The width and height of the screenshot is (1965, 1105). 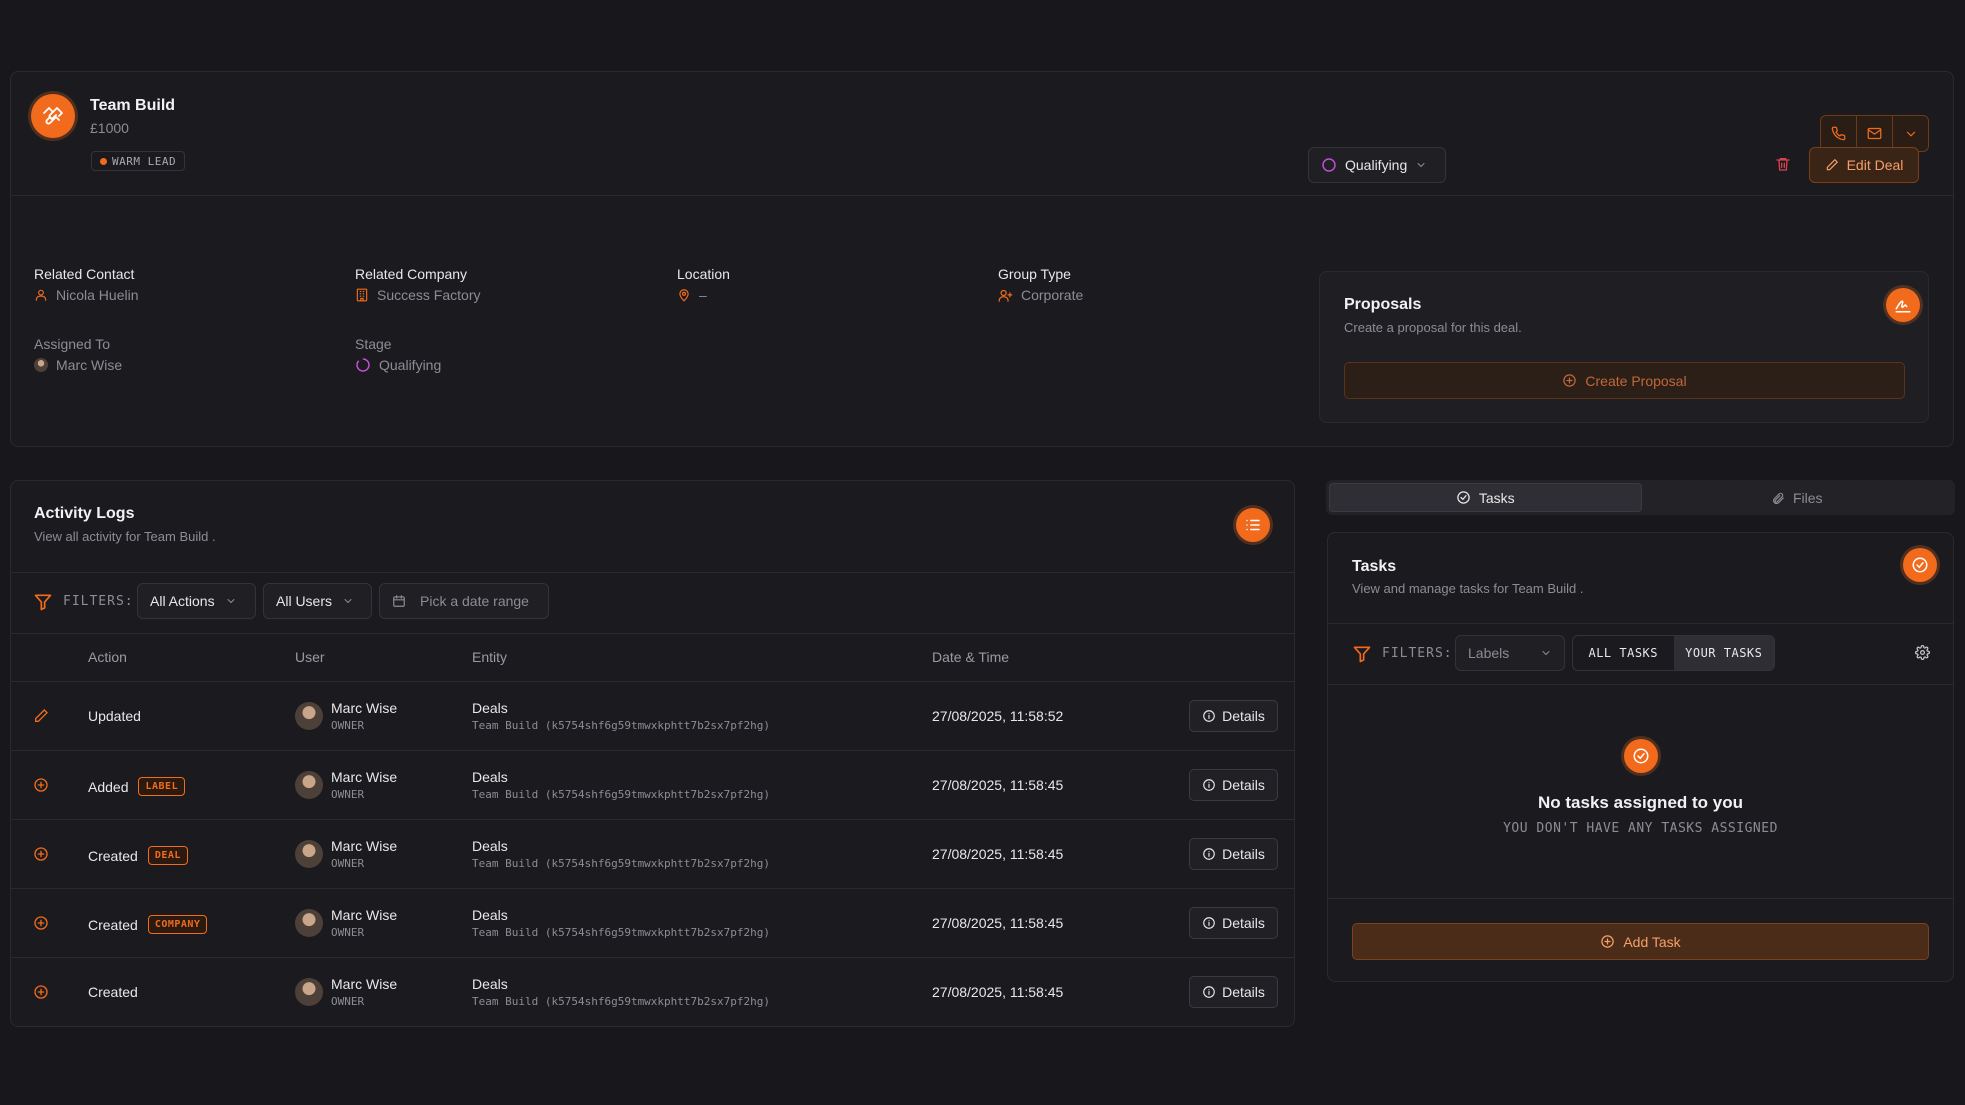 I want to click on activity-title: Activity Logs, so click(x=84, y=513).